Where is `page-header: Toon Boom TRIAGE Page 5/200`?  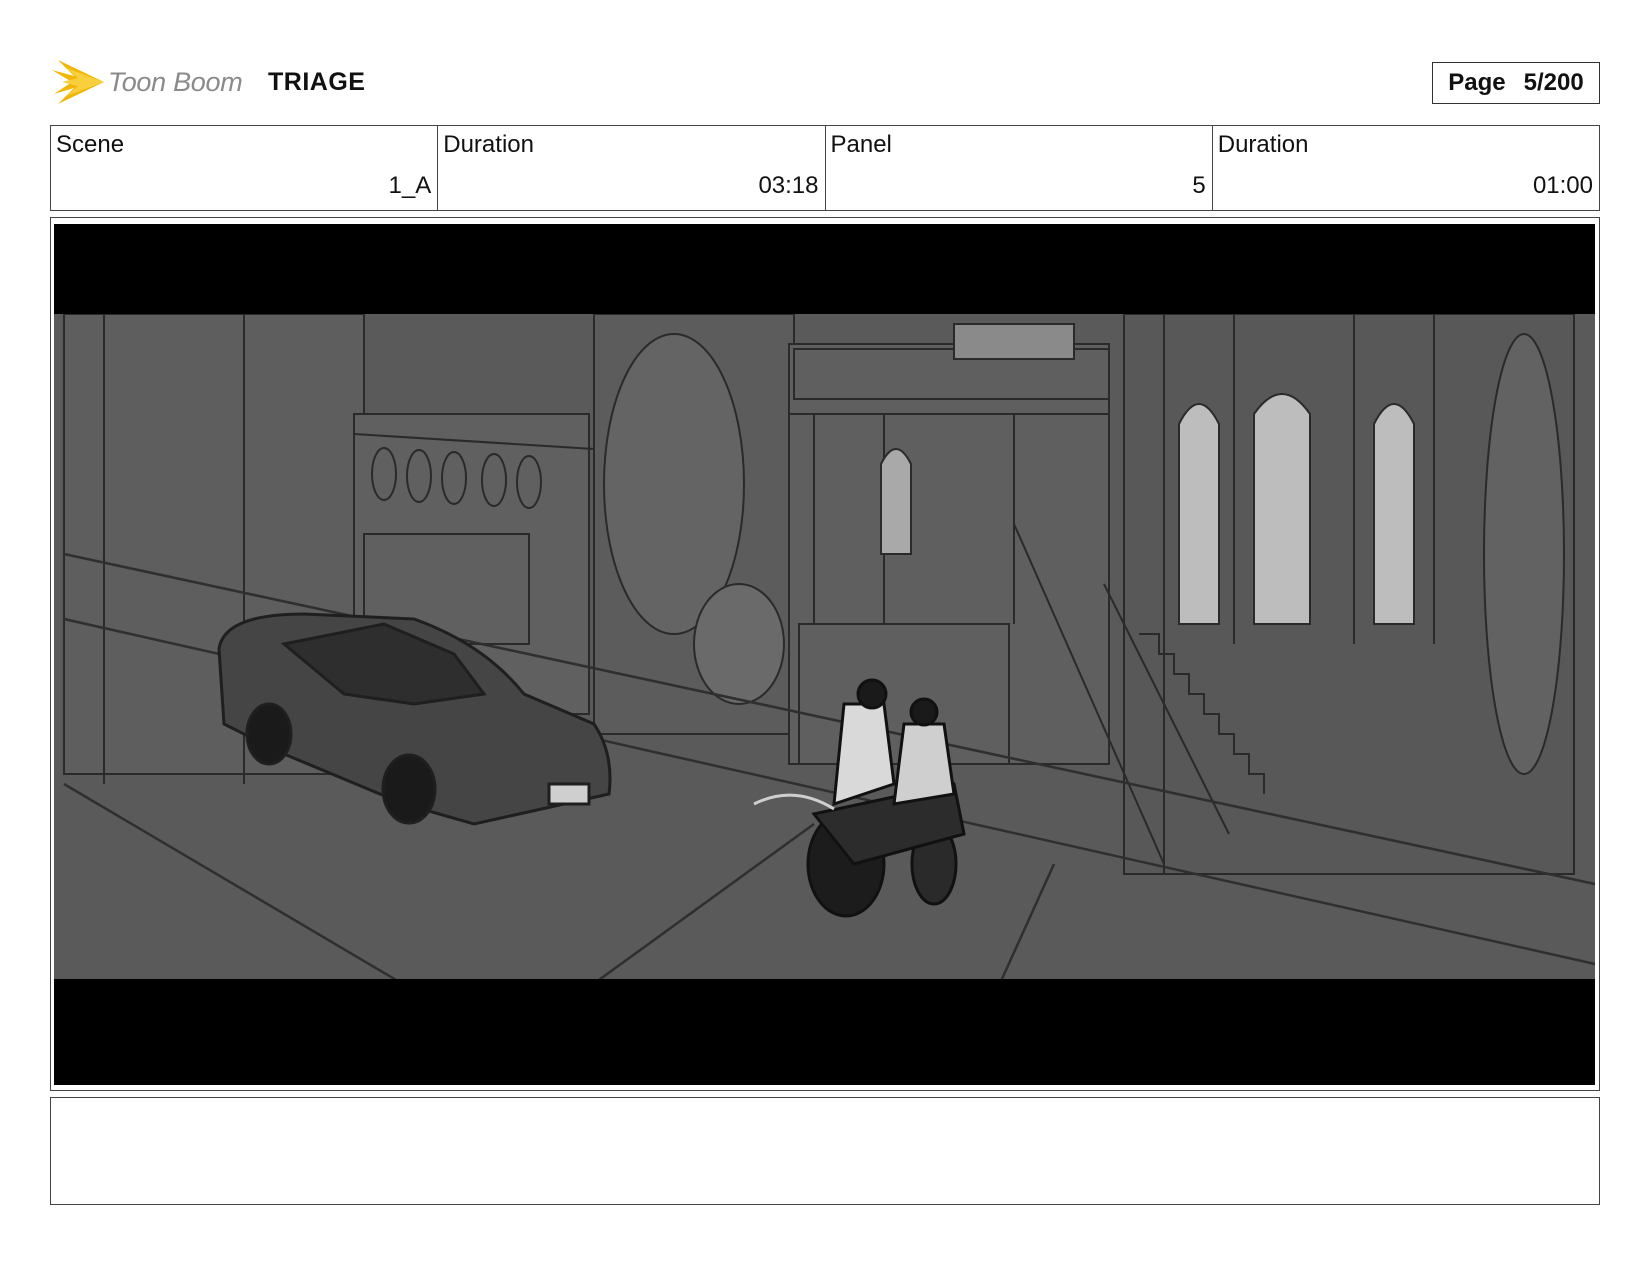 page-header: Toon Boom TRIAGE Page 5/200 is located at coordinates (826, 82).